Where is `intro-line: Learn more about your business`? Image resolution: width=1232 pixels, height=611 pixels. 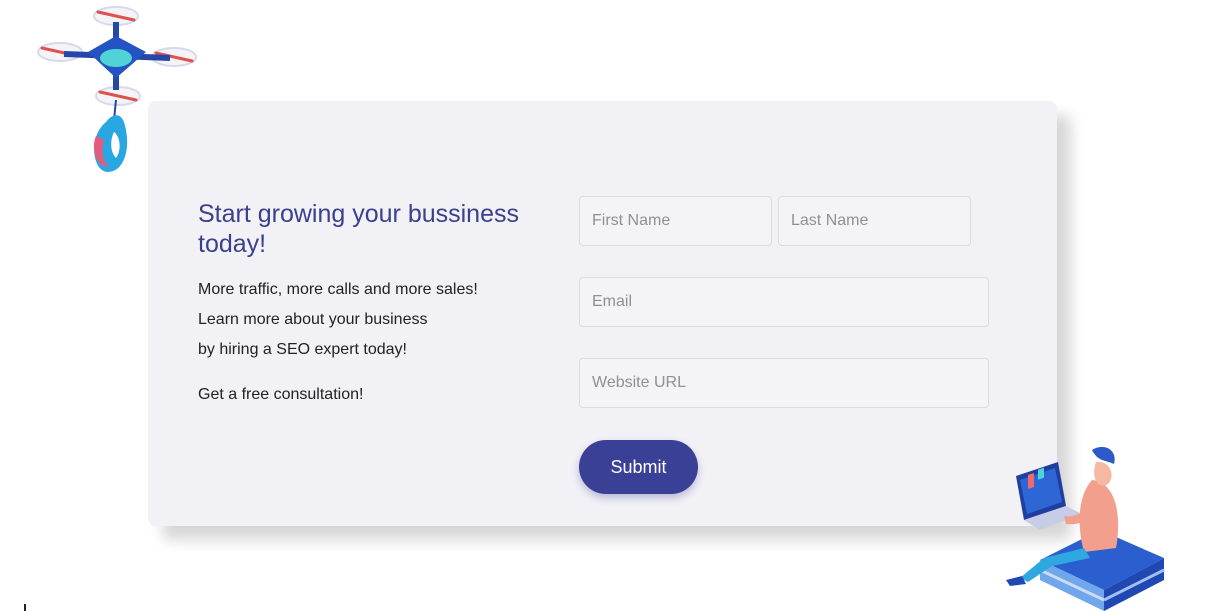
intro-line: Learn more about your business is located at coordinates (313, 319).